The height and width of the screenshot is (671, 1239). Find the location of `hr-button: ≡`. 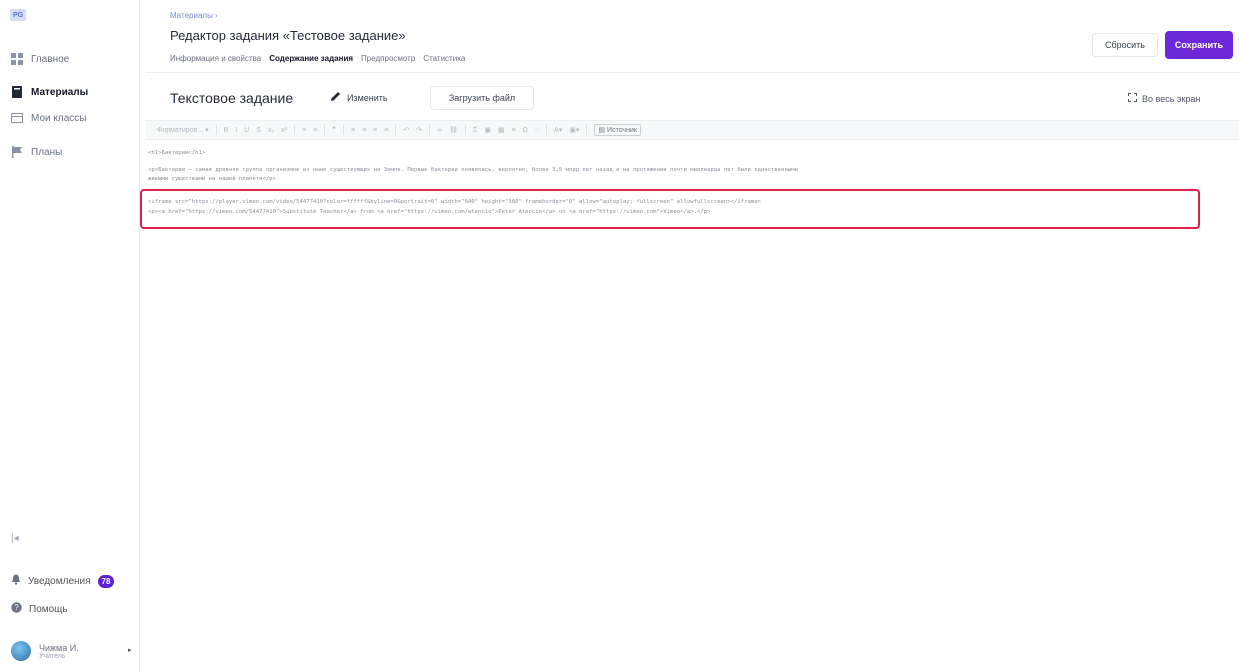

hr-button: ≡ is located at coordinates (514, 130).